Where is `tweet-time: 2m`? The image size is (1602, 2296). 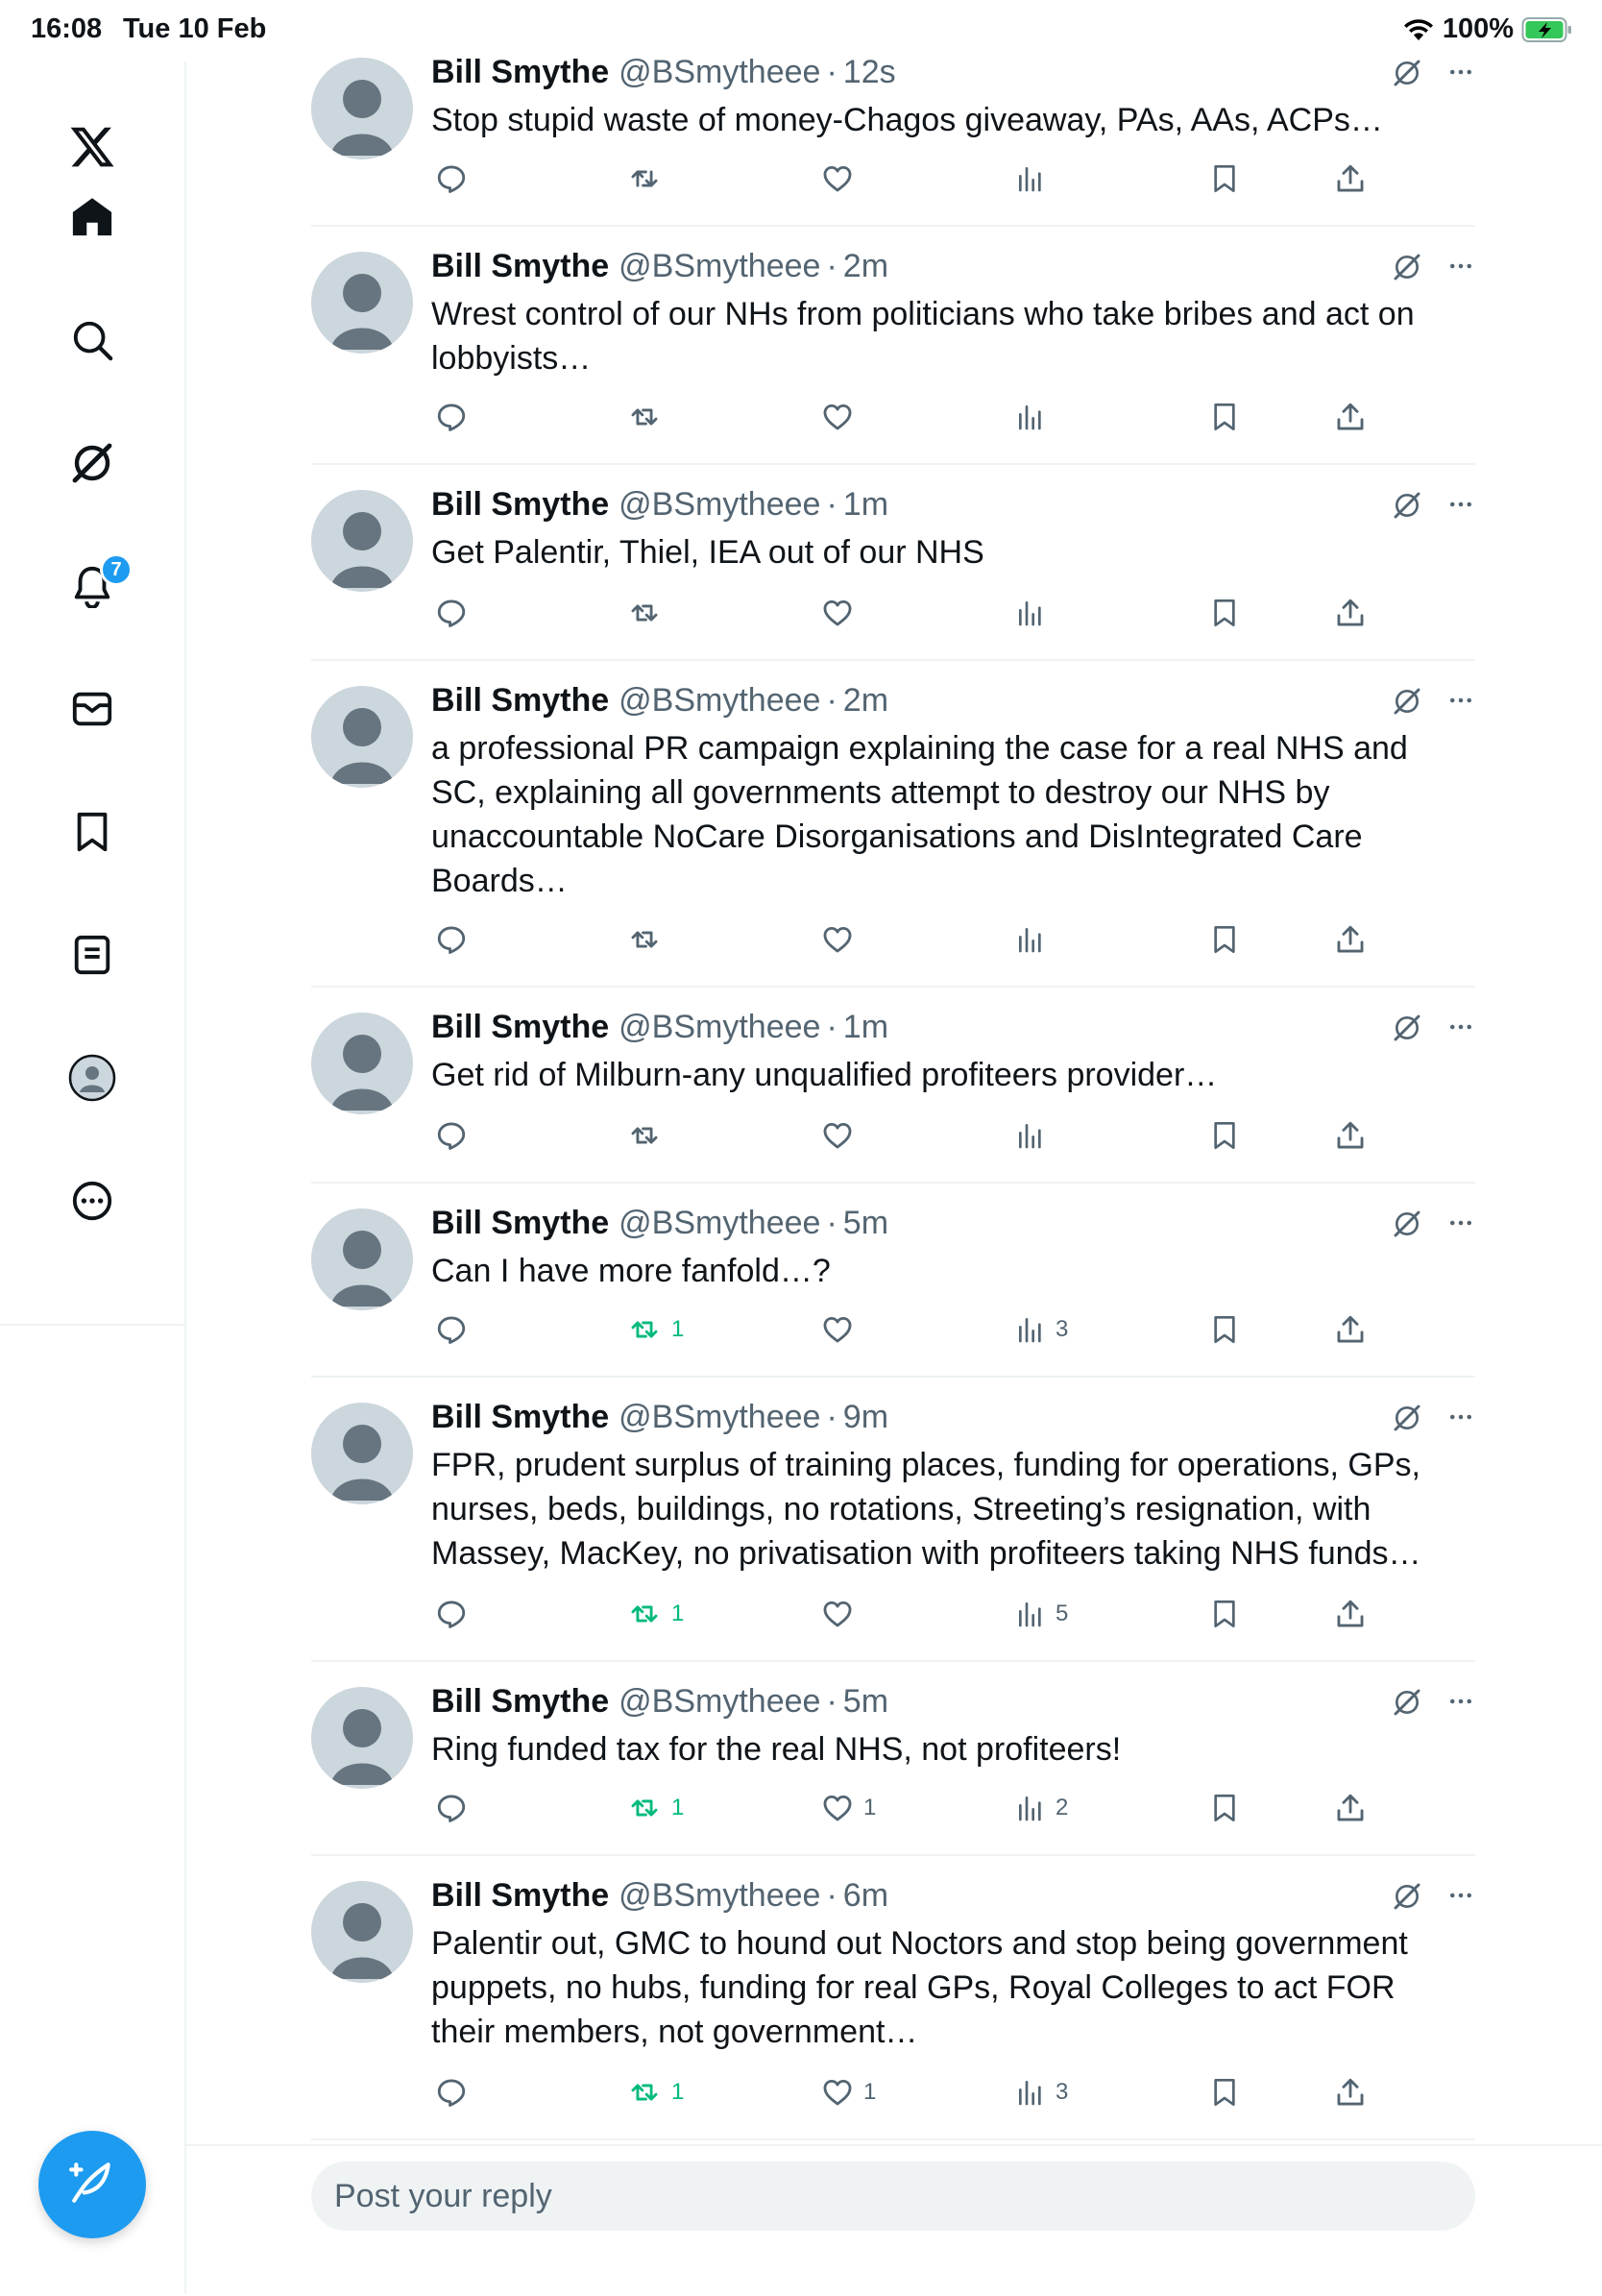 tweet-time: 2m is located at coordinates (866, 700).